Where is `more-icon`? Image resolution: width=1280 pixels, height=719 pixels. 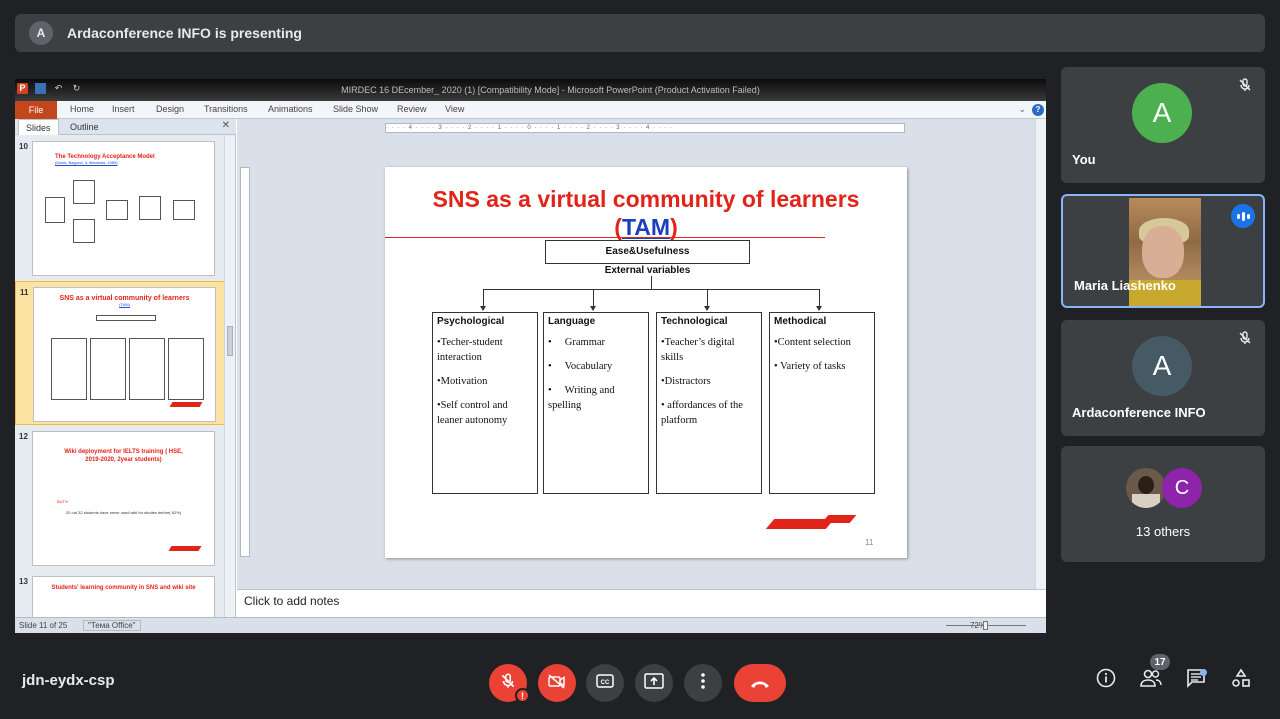 more-icon is located at coordinates (703, 683).